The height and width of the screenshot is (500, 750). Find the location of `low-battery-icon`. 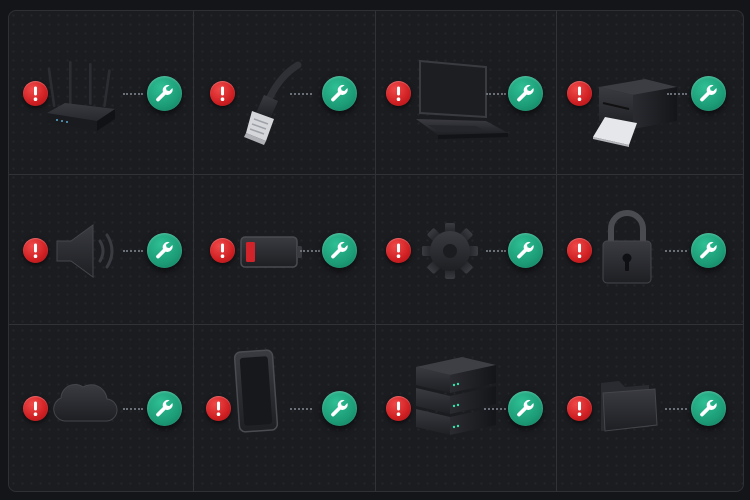

low-battery-icon is located at coordinates (272, 252).